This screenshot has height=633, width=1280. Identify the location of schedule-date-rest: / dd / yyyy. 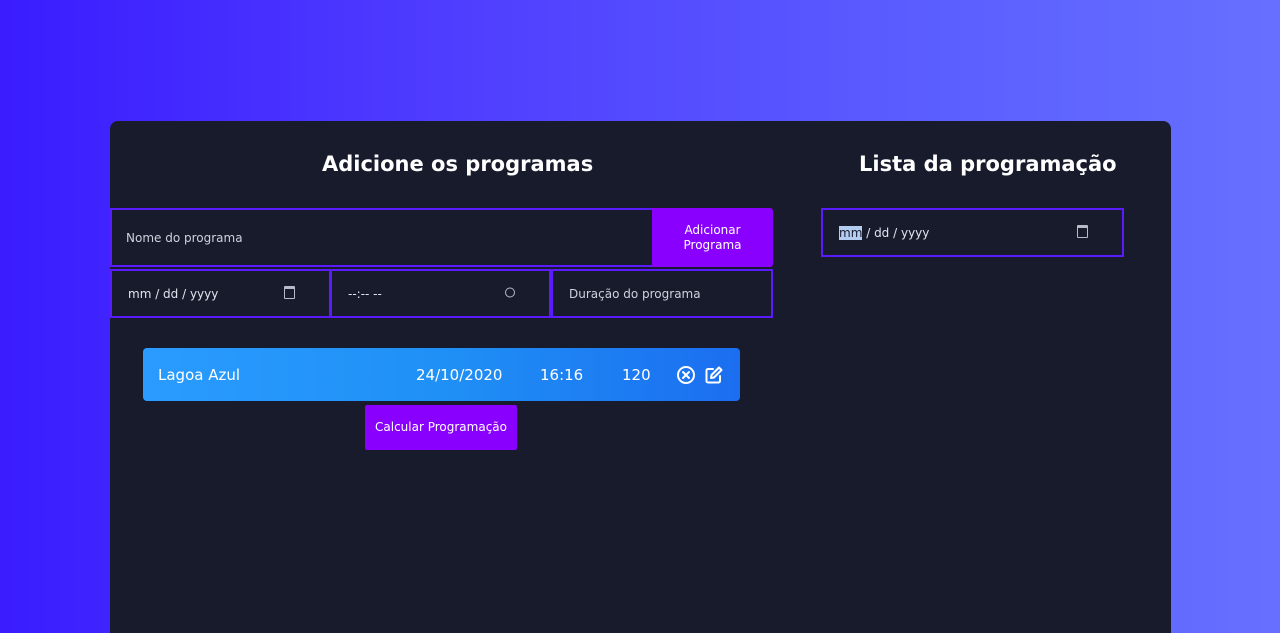
(896, 232).